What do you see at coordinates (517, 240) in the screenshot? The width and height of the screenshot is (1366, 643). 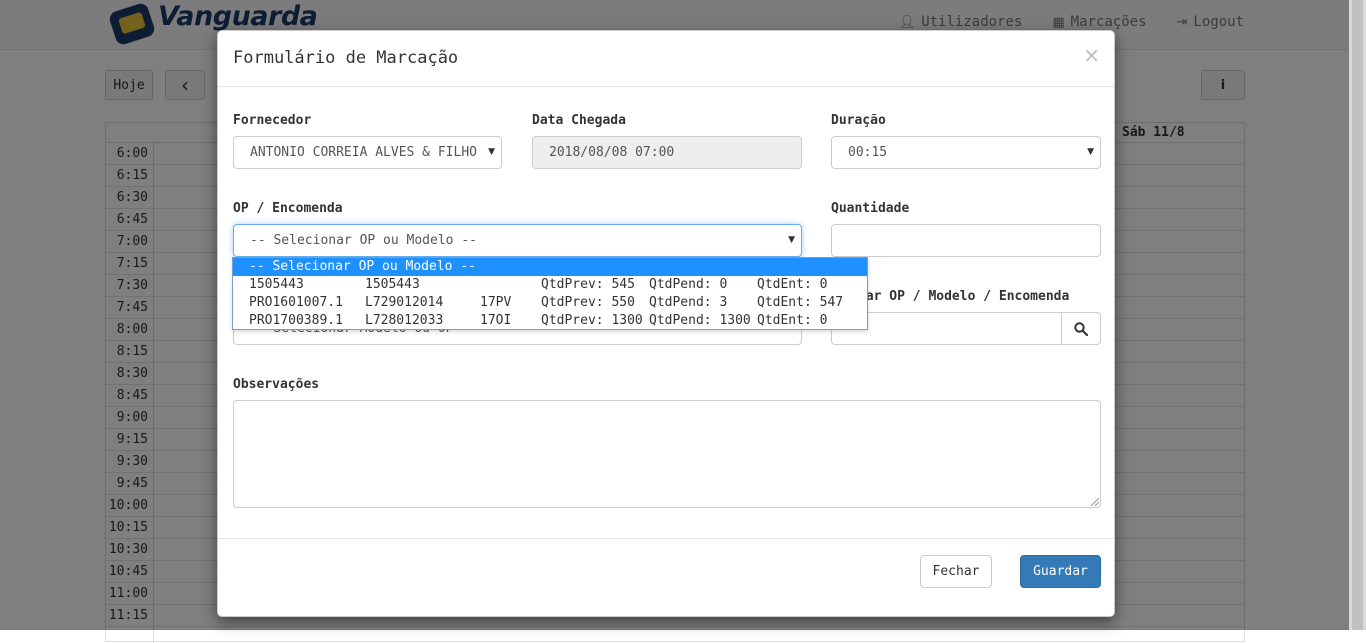 I see `op-encomenda-select: -- Selecionar OP ou Modelo -- ▼` at bounding box center [517, 240].